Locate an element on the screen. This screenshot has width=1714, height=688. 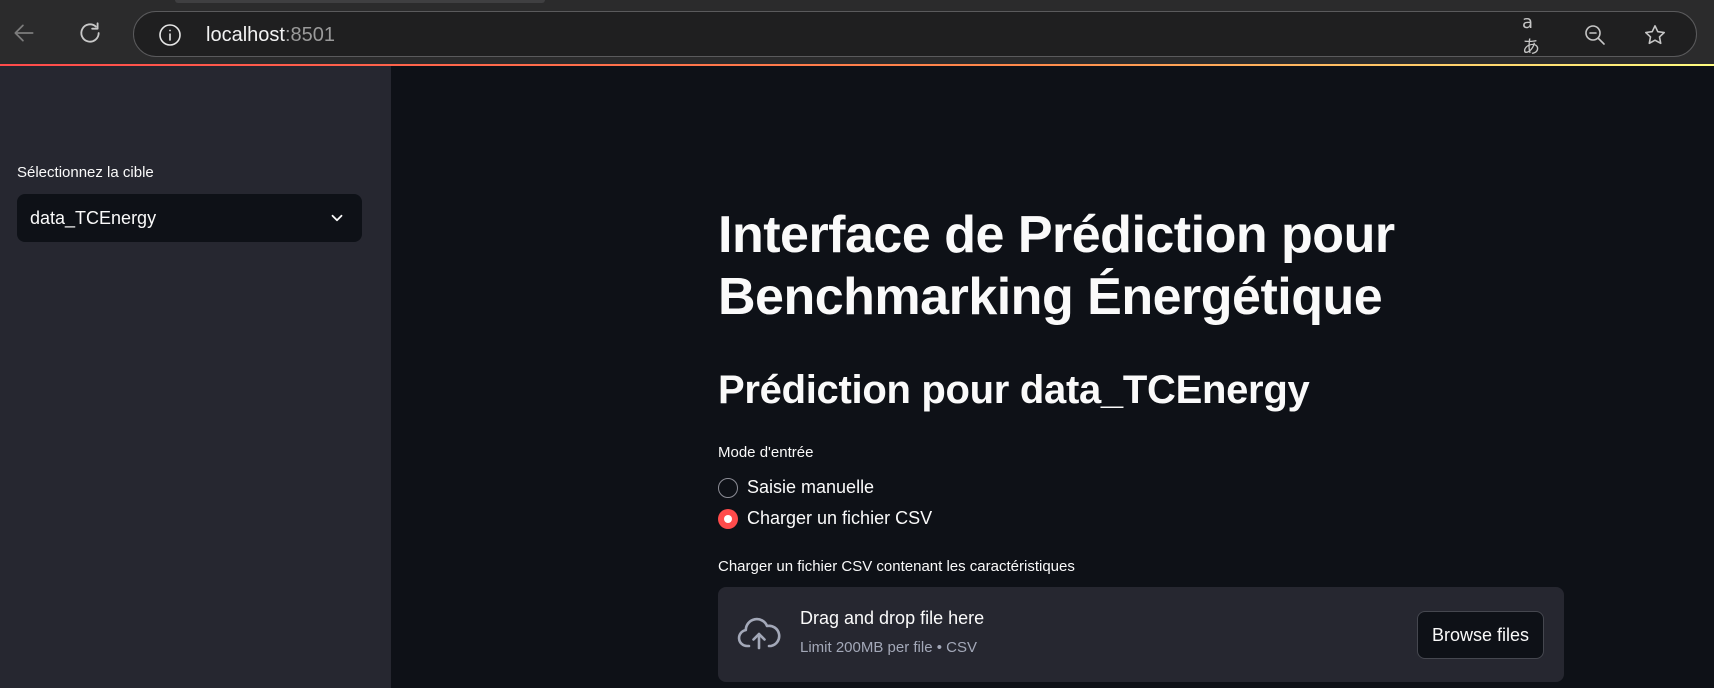
target-select-value: data_TCEnergy is located at coordinates (93, 217).